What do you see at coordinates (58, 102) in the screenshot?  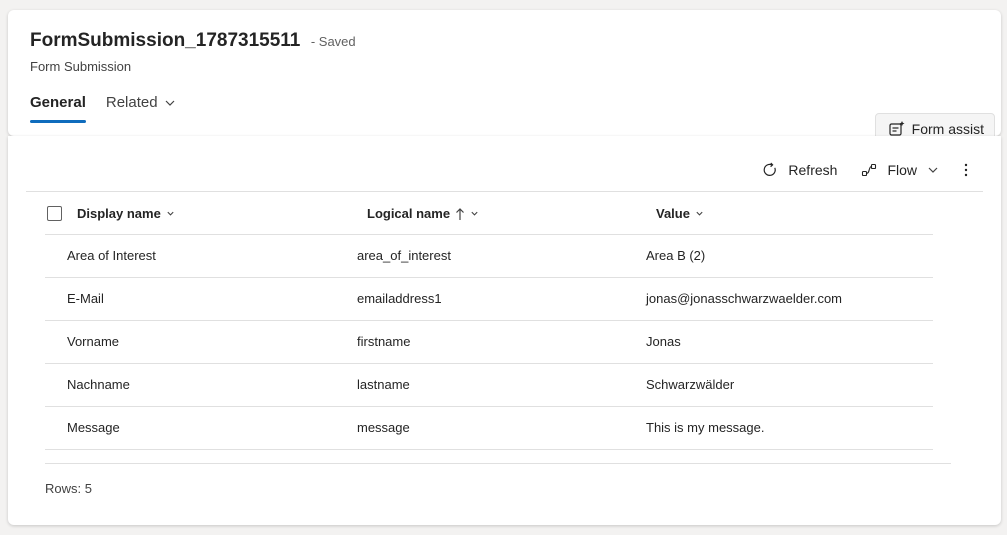 I see `tab-general-label: General` at bounding box center [58, 102].